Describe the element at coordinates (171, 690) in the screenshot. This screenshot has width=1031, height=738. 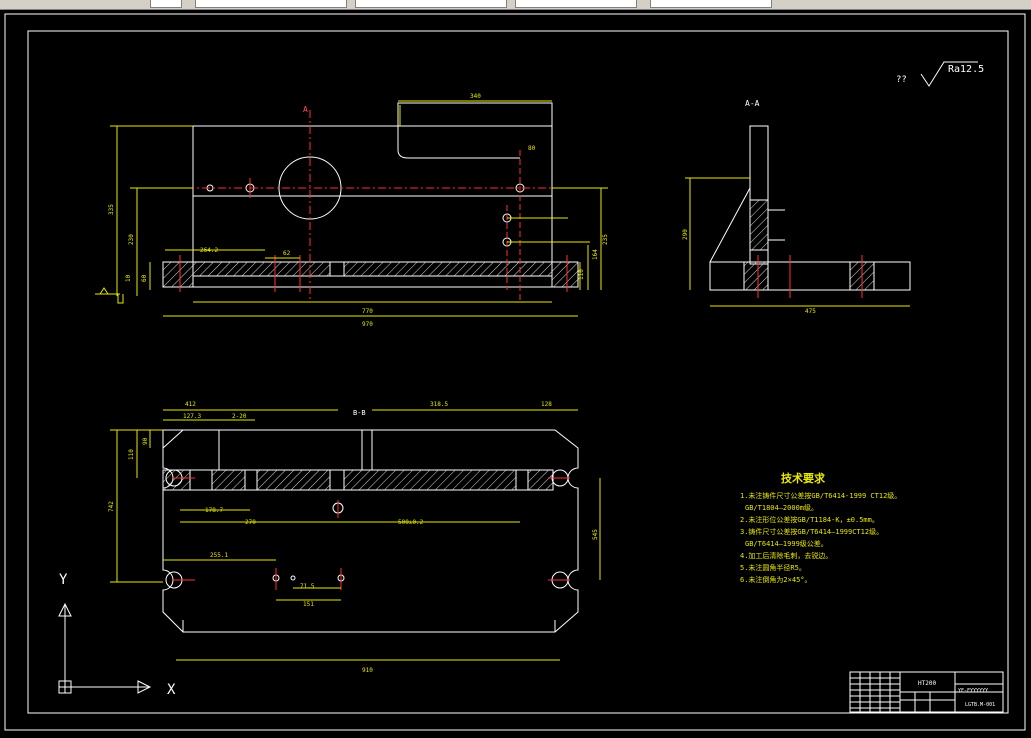
I see `axis-x-label: X` at that location.